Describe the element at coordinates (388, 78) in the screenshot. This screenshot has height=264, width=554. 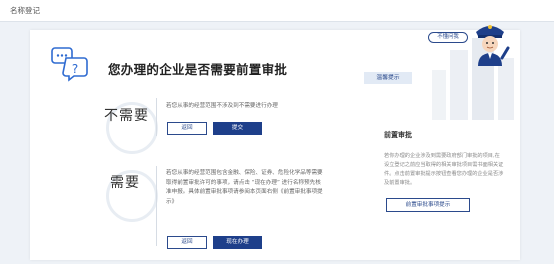
I see `tips-tag: 温馨提示` at that location.